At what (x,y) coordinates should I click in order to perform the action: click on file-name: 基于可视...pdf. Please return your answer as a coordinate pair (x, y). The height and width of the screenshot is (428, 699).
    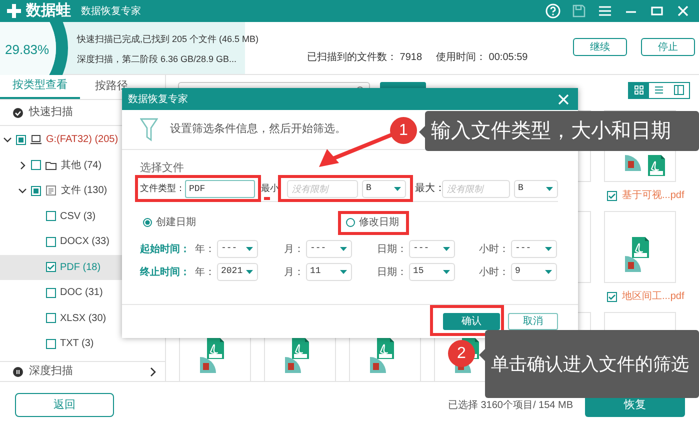
    Looking at the image, I should click on (653, 195).